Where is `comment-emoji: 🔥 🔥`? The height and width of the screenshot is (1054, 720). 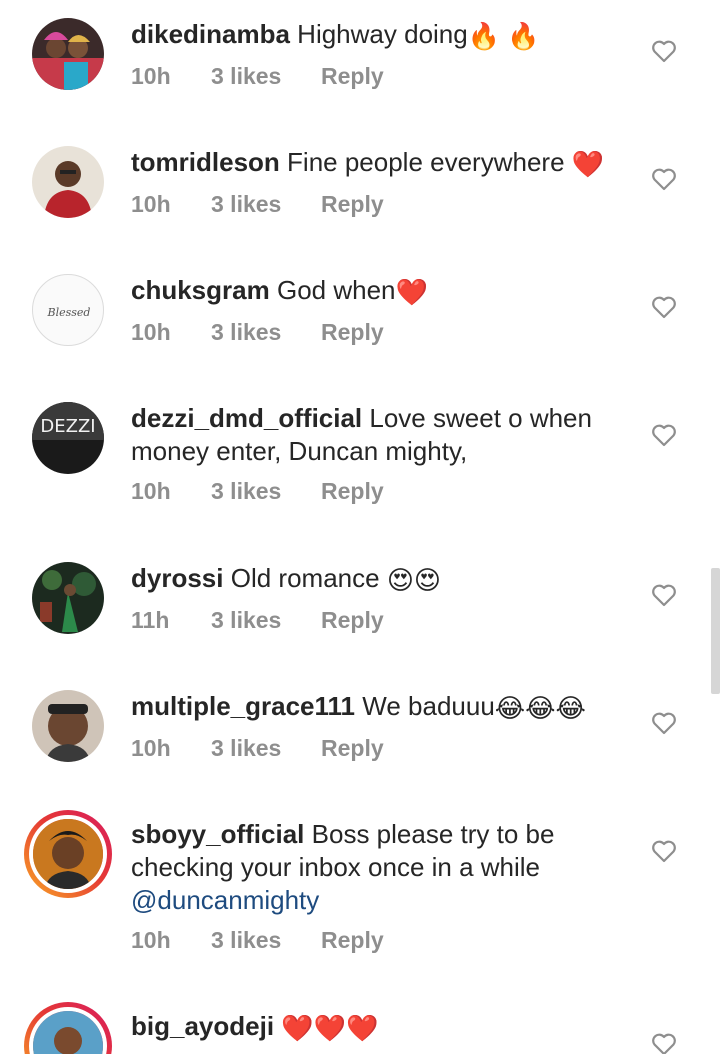
comment-emoji: 🔥 🔥 is located at coordinates (503, 36).